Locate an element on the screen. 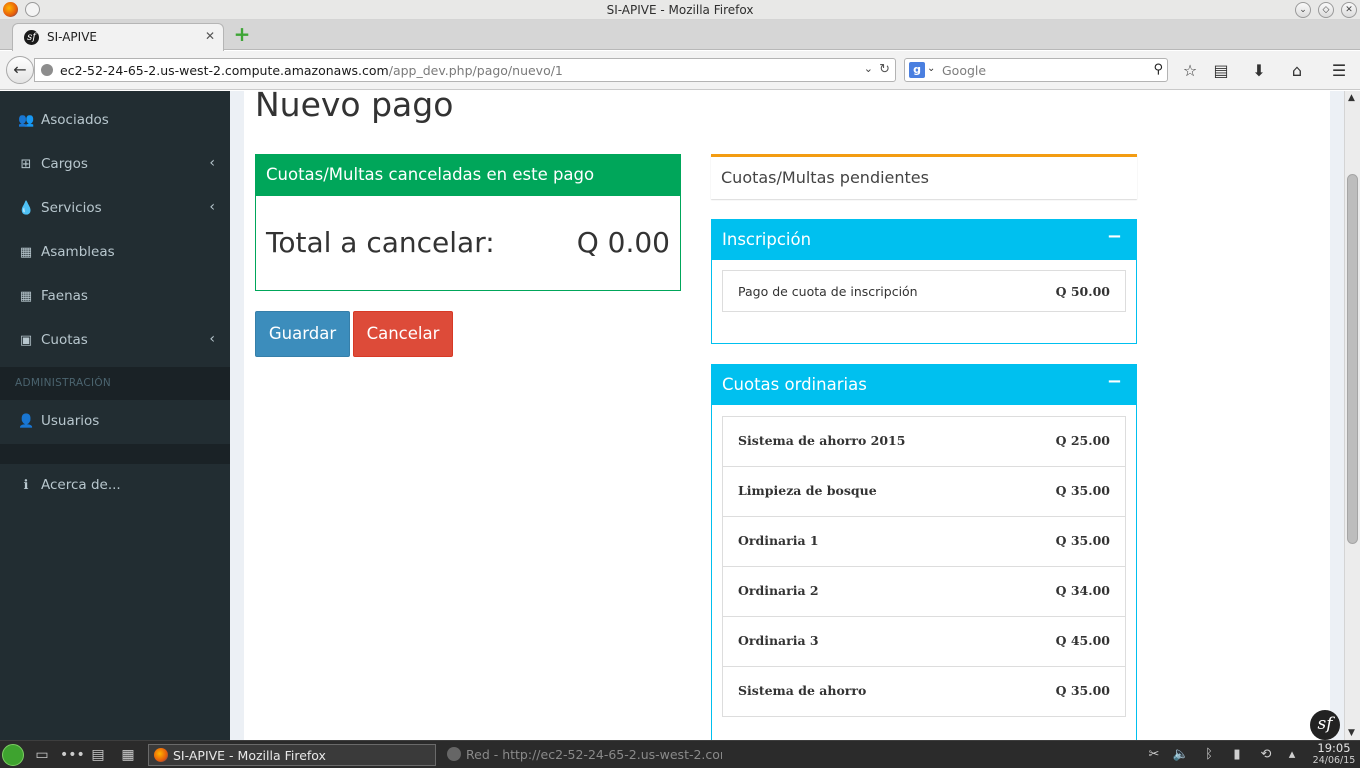  search-engine-icon: g is located at coordinates (917, 70).